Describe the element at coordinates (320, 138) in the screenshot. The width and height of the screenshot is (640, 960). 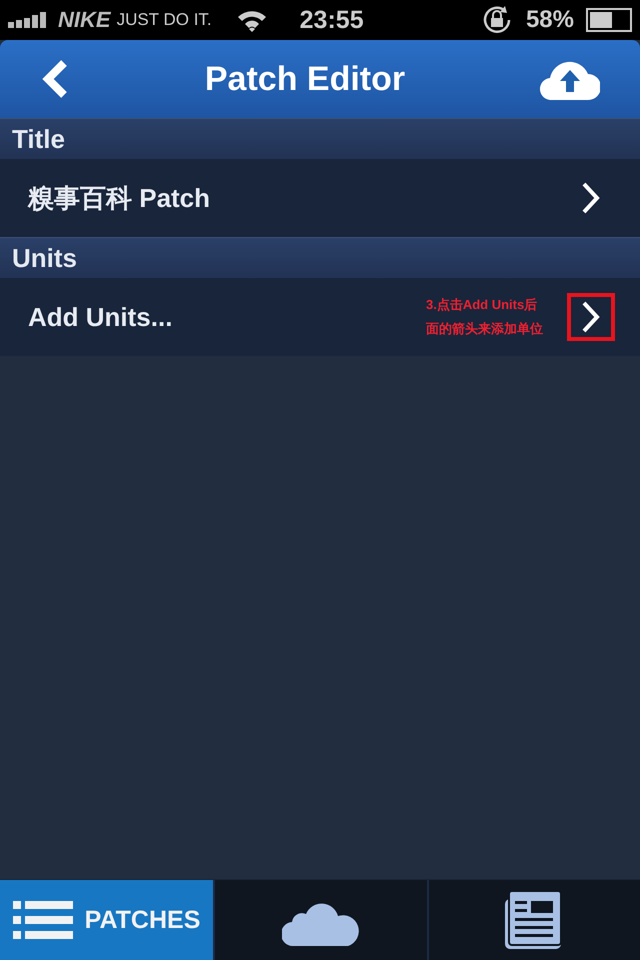
I see `section-header: Title` at that location.